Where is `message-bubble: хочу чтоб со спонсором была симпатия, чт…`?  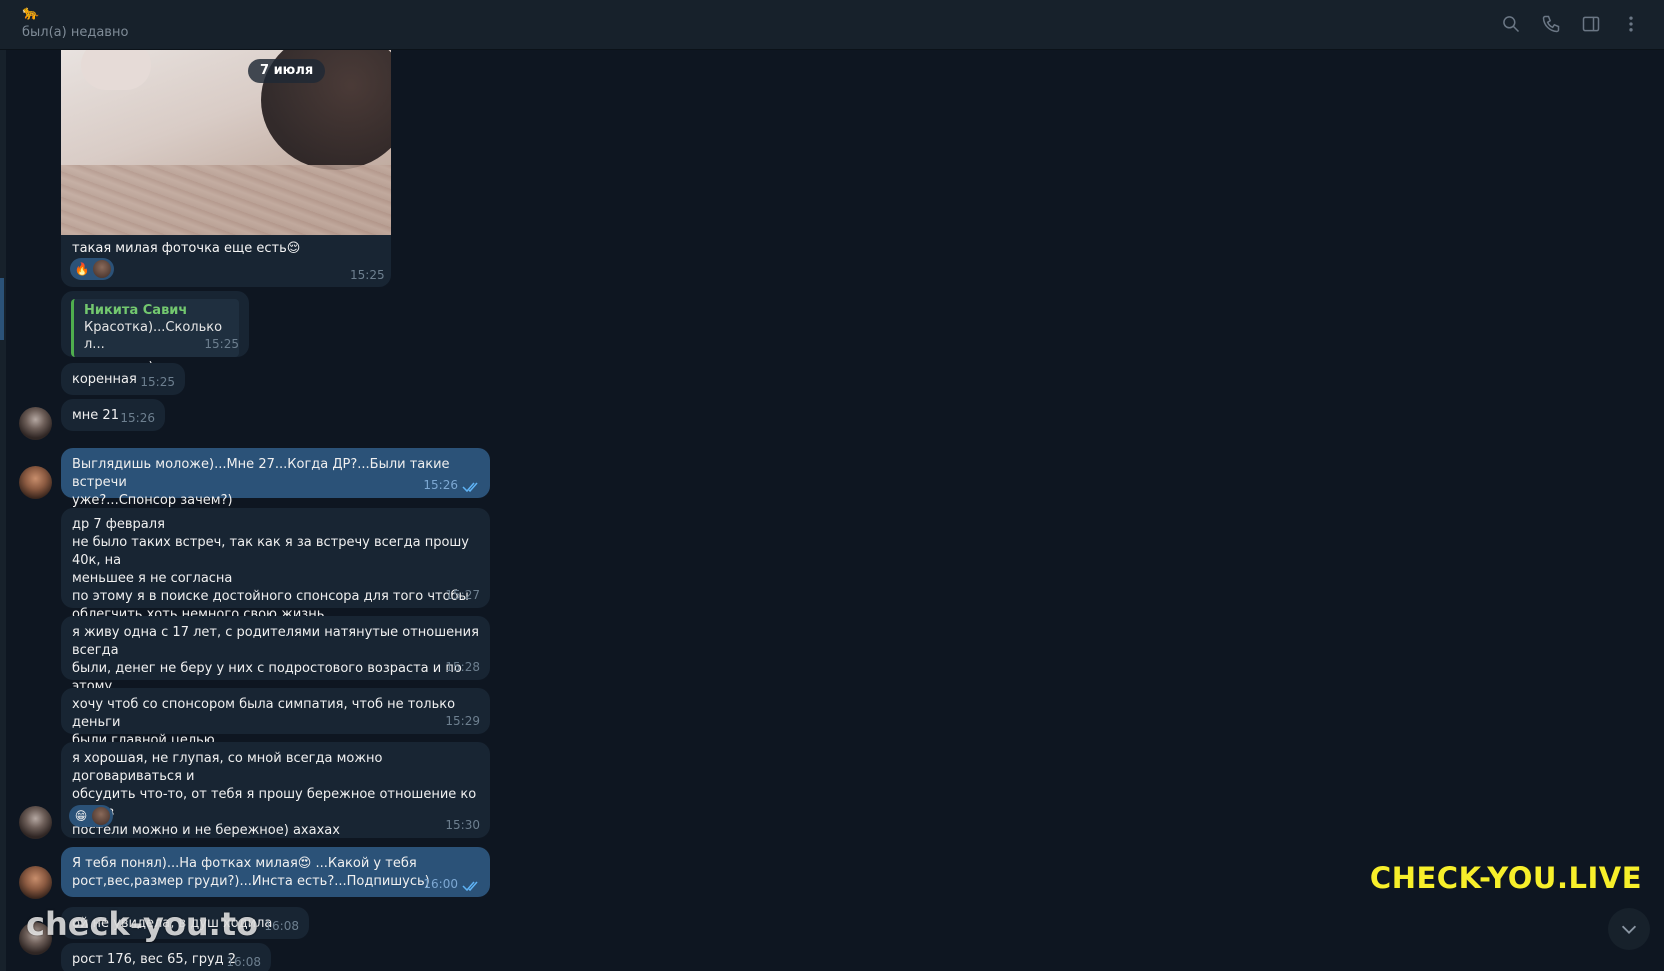
message-bubble: хочу чтоб со спонсором была симпатия, чт… is located at coordinates (275, 718).